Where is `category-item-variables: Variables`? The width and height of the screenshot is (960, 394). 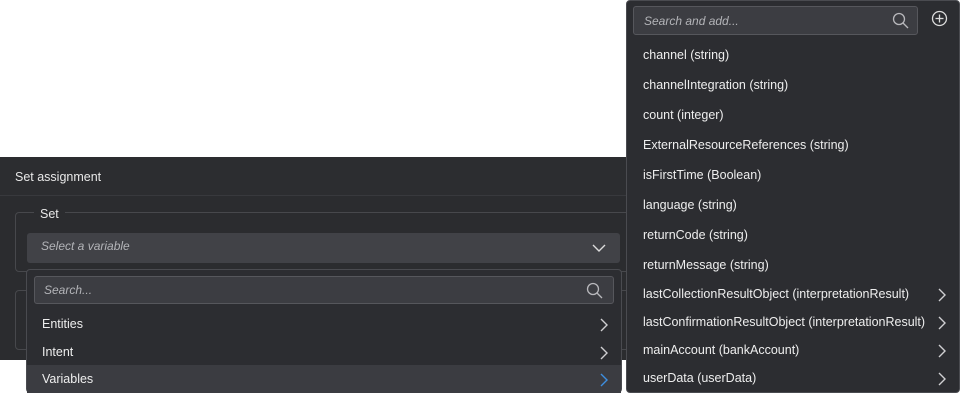
category-item-variables: Variables is located at coordinates (324, 379).